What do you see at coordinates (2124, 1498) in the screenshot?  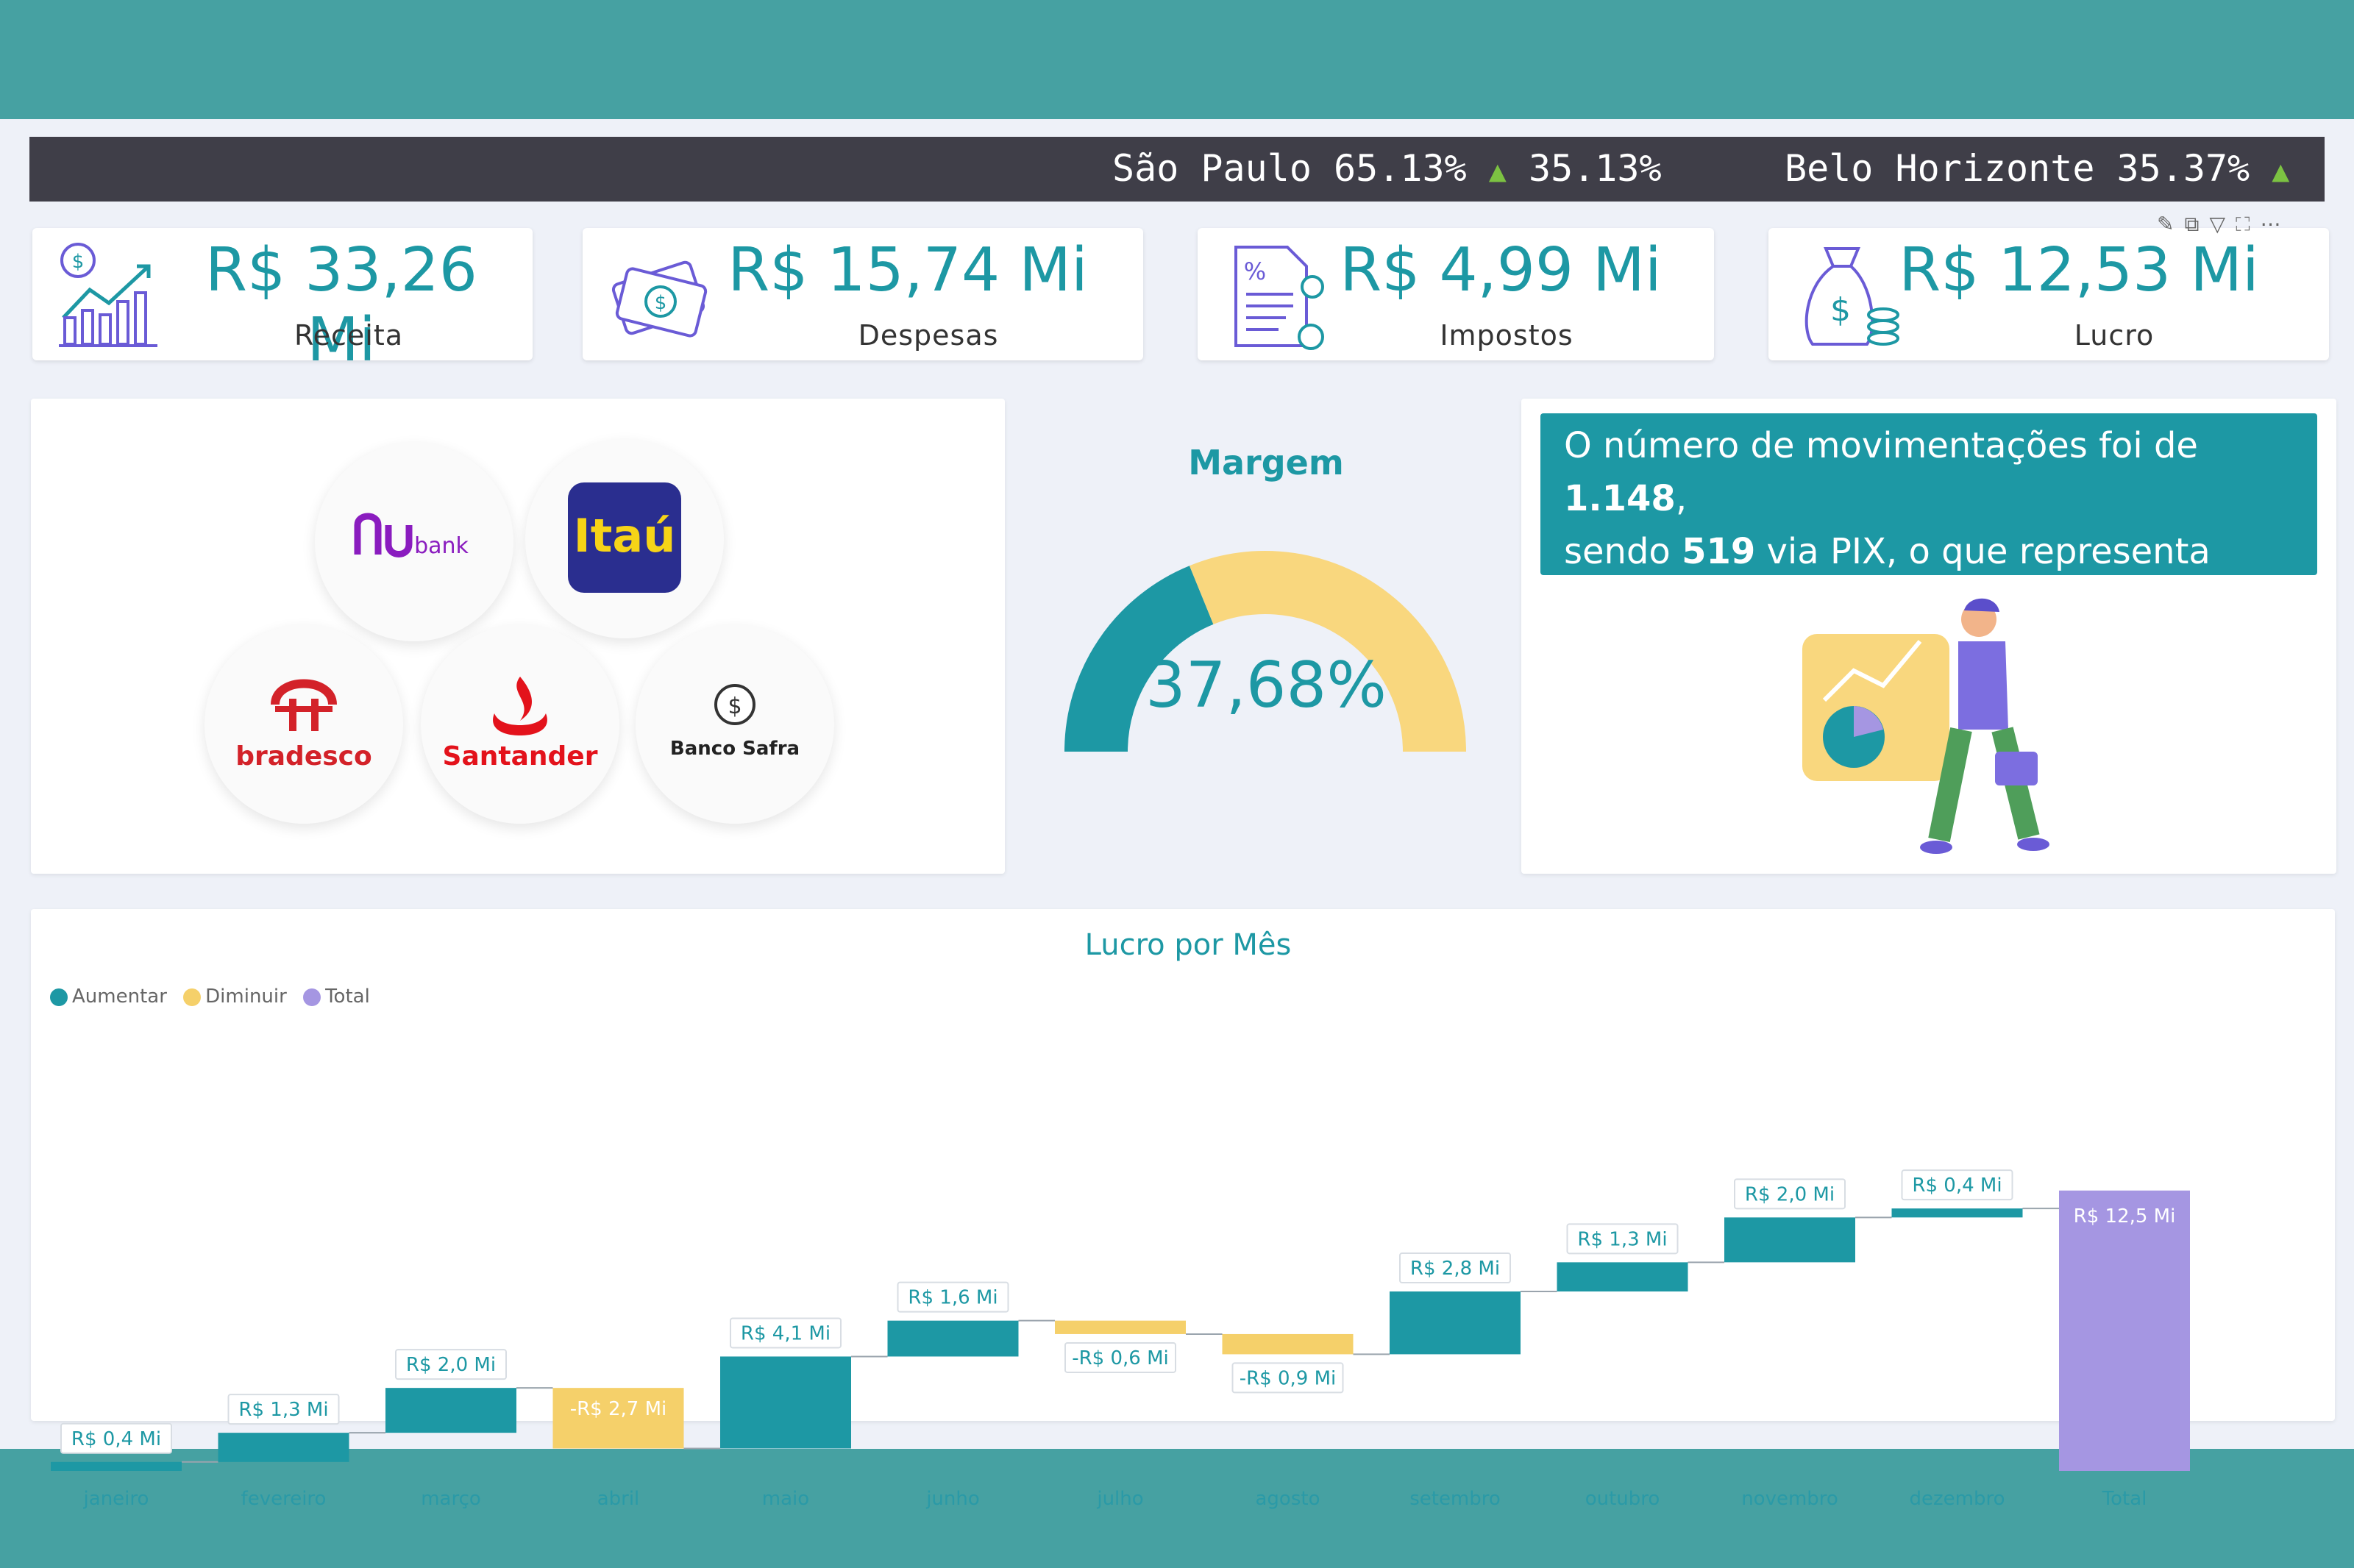 I see `x-axis-tick-label: Total` at bounding box center [2124, 1498].